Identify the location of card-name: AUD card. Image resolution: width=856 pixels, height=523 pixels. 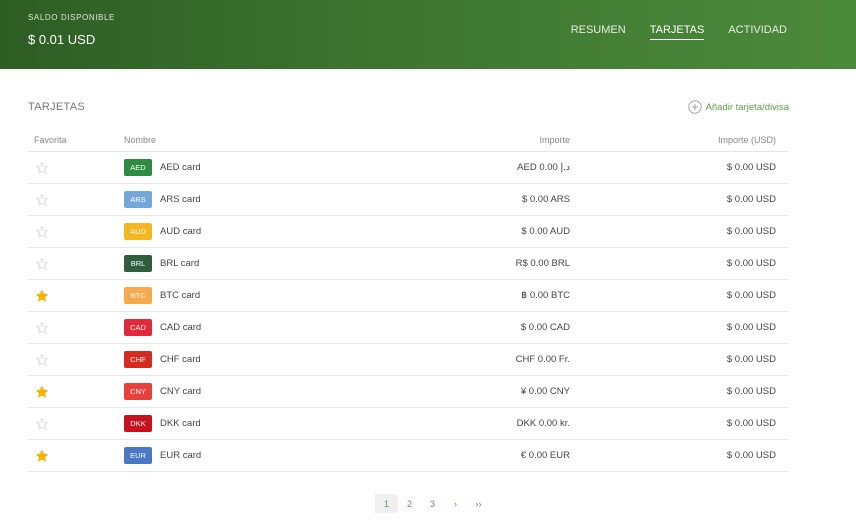
(181, 231).